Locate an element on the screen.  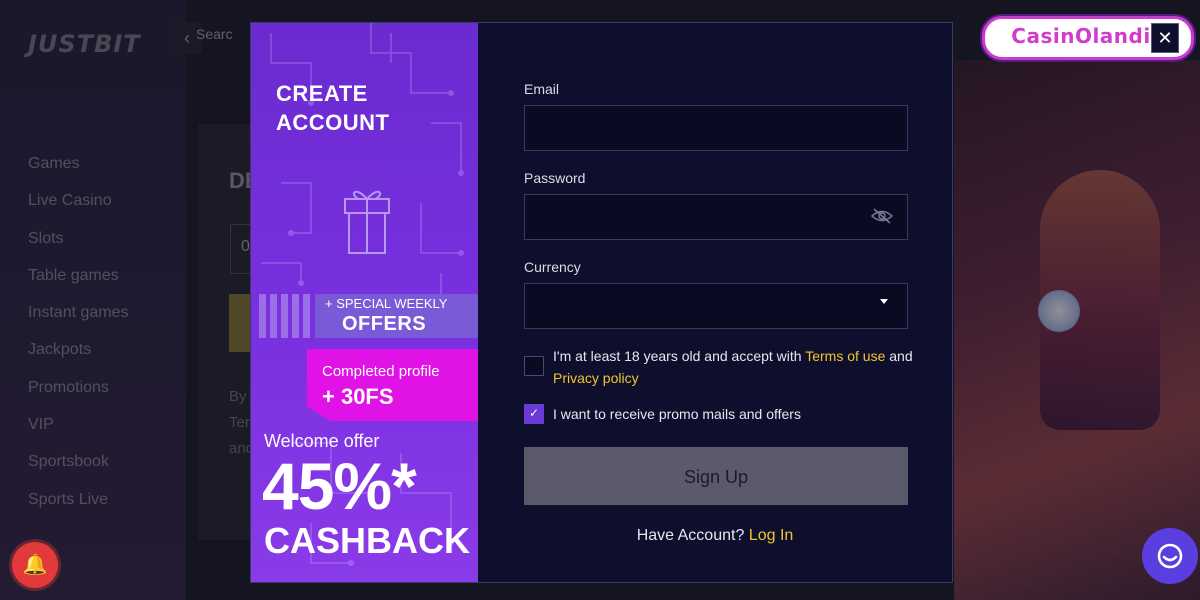
profile-bonus-value: + 30FS is located at coordinates (358, 396).